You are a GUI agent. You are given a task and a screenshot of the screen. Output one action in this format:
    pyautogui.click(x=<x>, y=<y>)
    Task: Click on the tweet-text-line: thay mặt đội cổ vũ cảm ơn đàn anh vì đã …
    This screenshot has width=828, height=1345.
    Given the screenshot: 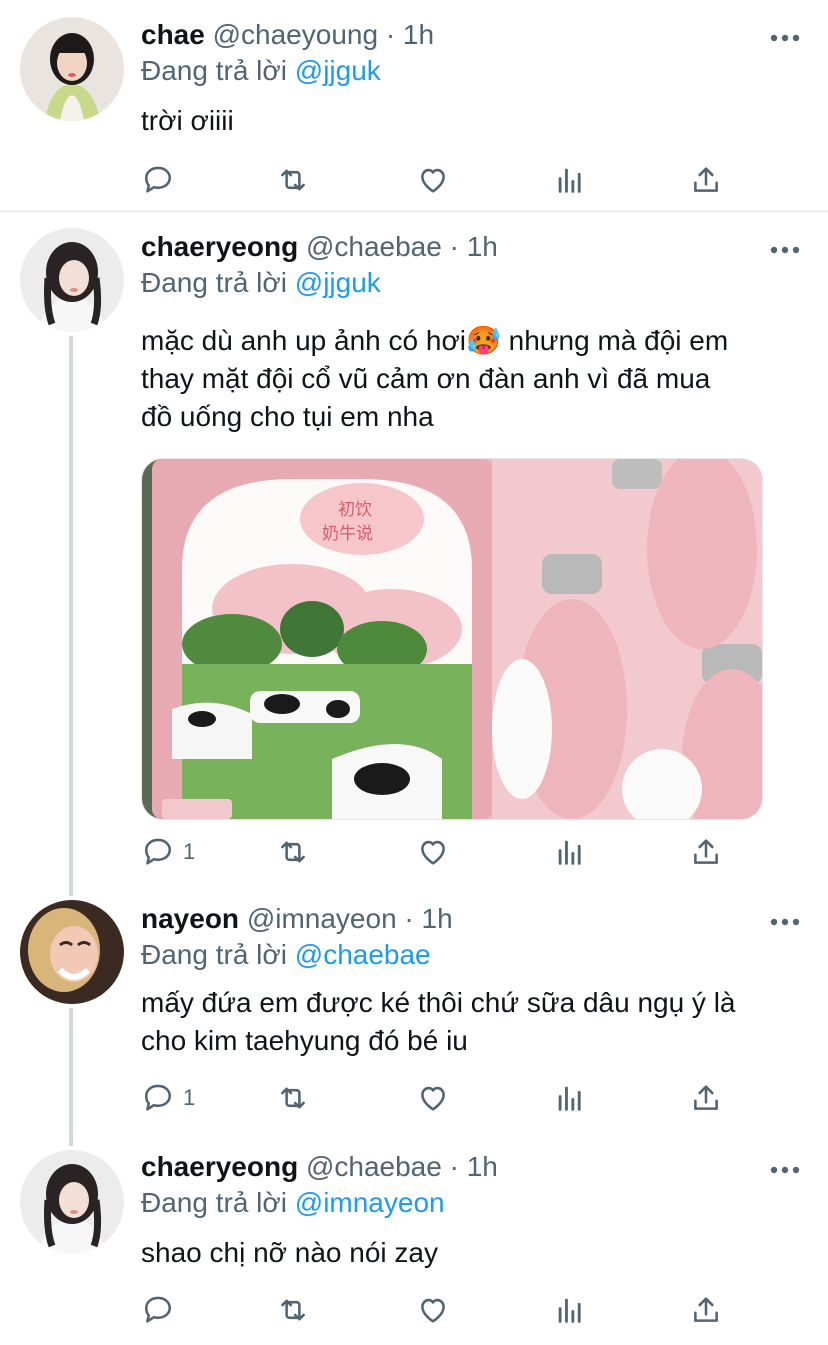 What is the action you would take?
    pyautogui.click(x=426, y=378)
    